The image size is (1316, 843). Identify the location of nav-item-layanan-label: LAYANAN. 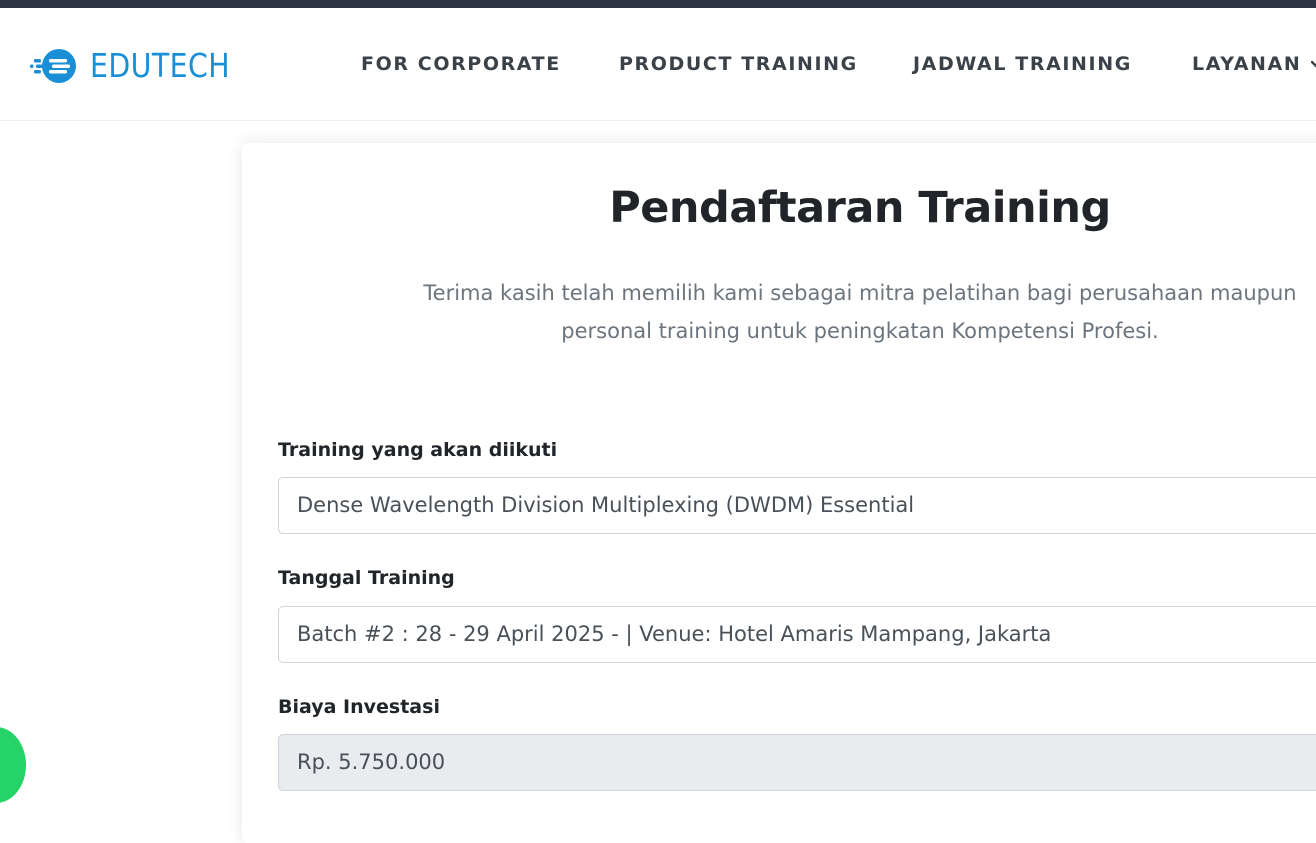
(1247, 64).